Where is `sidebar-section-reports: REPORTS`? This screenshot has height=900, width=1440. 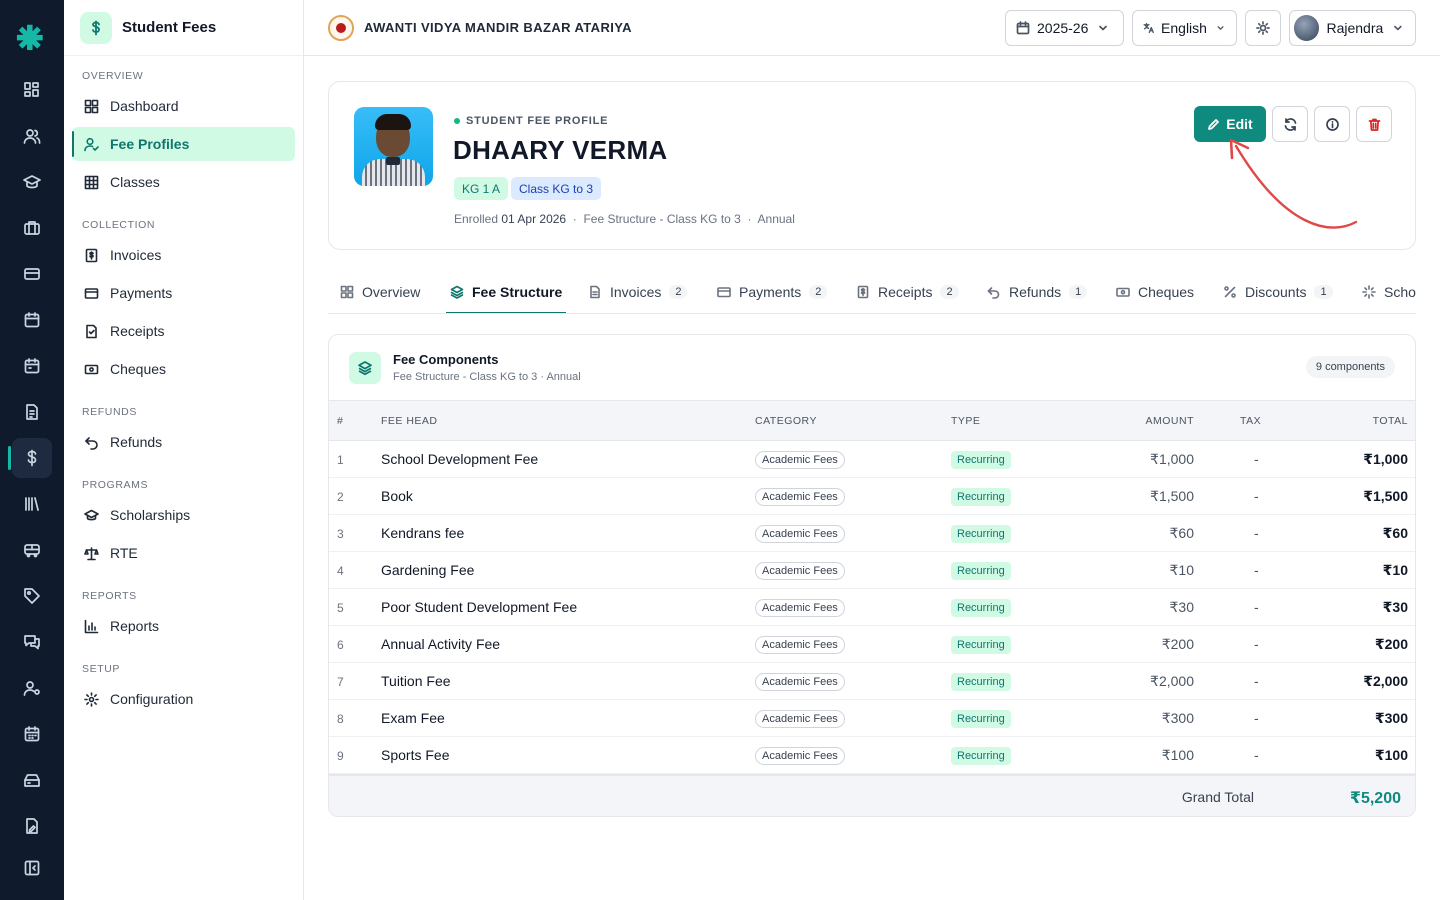 sidebar-section-reports: REPORTS is located at coordinates (109, 596).